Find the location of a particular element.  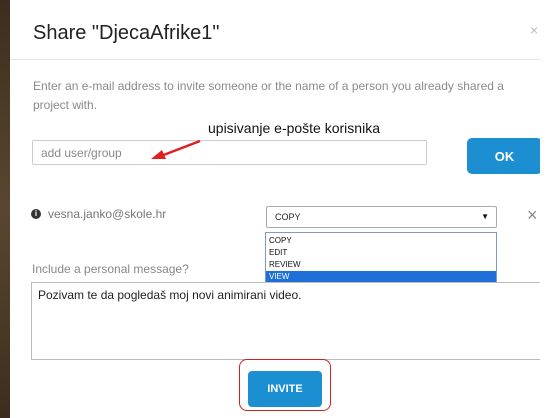

annotation-label: upisivanje e-pošte korisnika is located at coordinates (294, 128).